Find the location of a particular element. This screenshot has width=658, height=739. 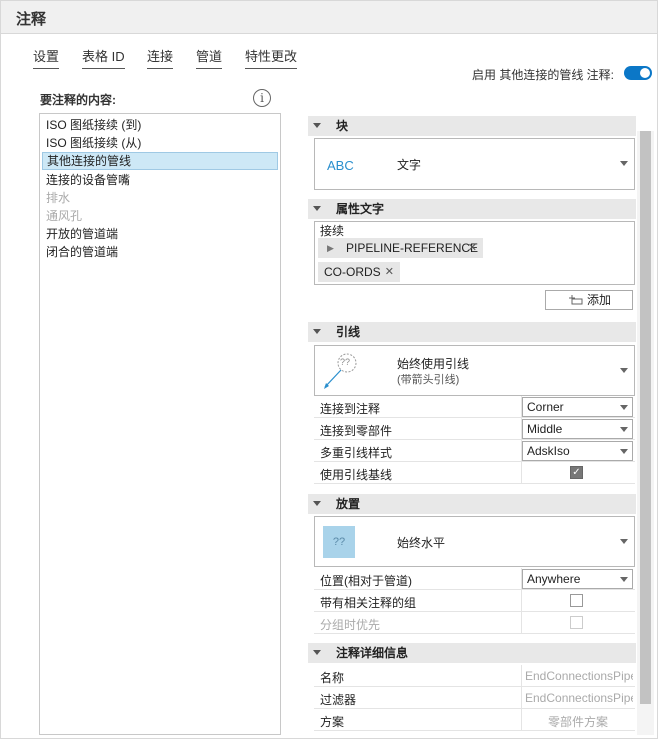

tab-property-changes: 特性更改 is located at coordinates (271, 57).